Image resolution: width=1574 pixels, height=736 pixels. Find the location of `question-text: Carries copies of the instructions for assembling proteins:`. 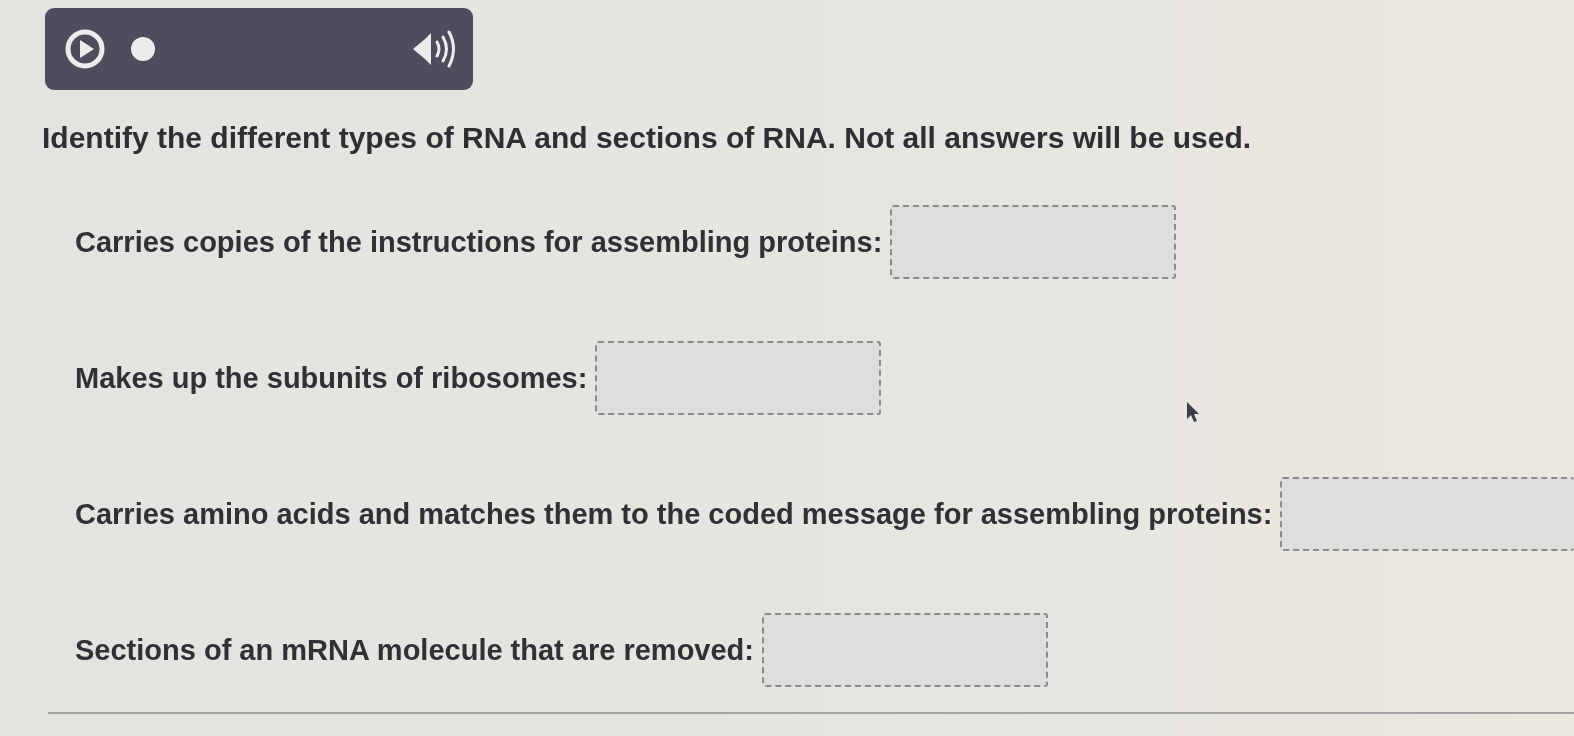

question-text: Carries copies of the instructions for assembling proteins: is located at coordinates (479, 242).